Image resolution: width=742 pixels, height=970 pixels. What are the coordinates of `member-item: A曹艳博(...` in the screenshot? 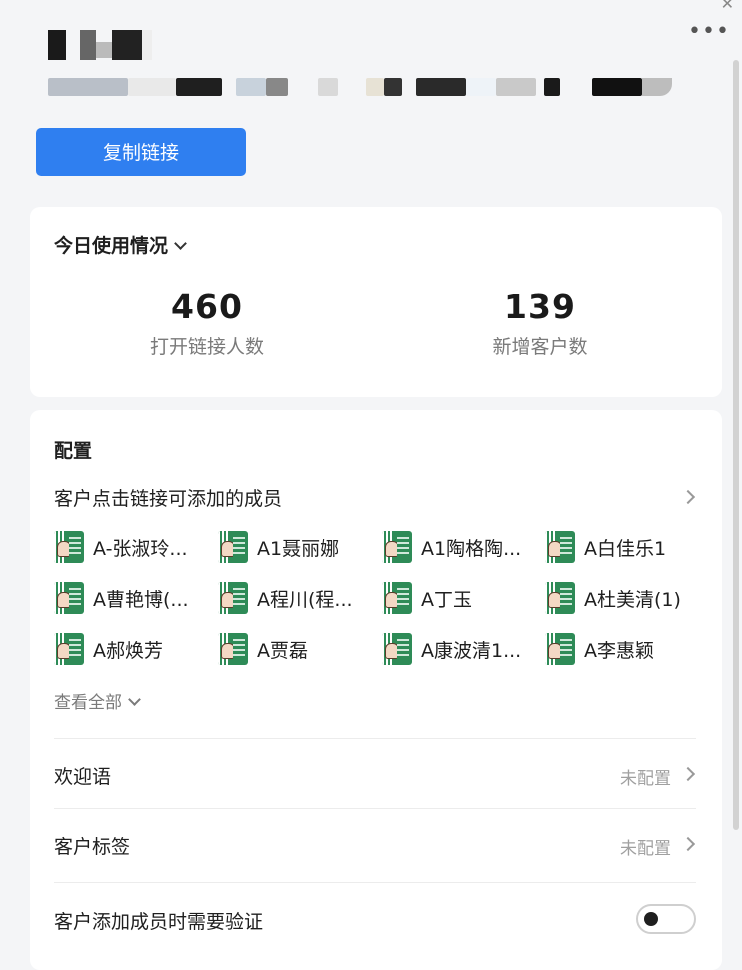 It's located at (121, 598).